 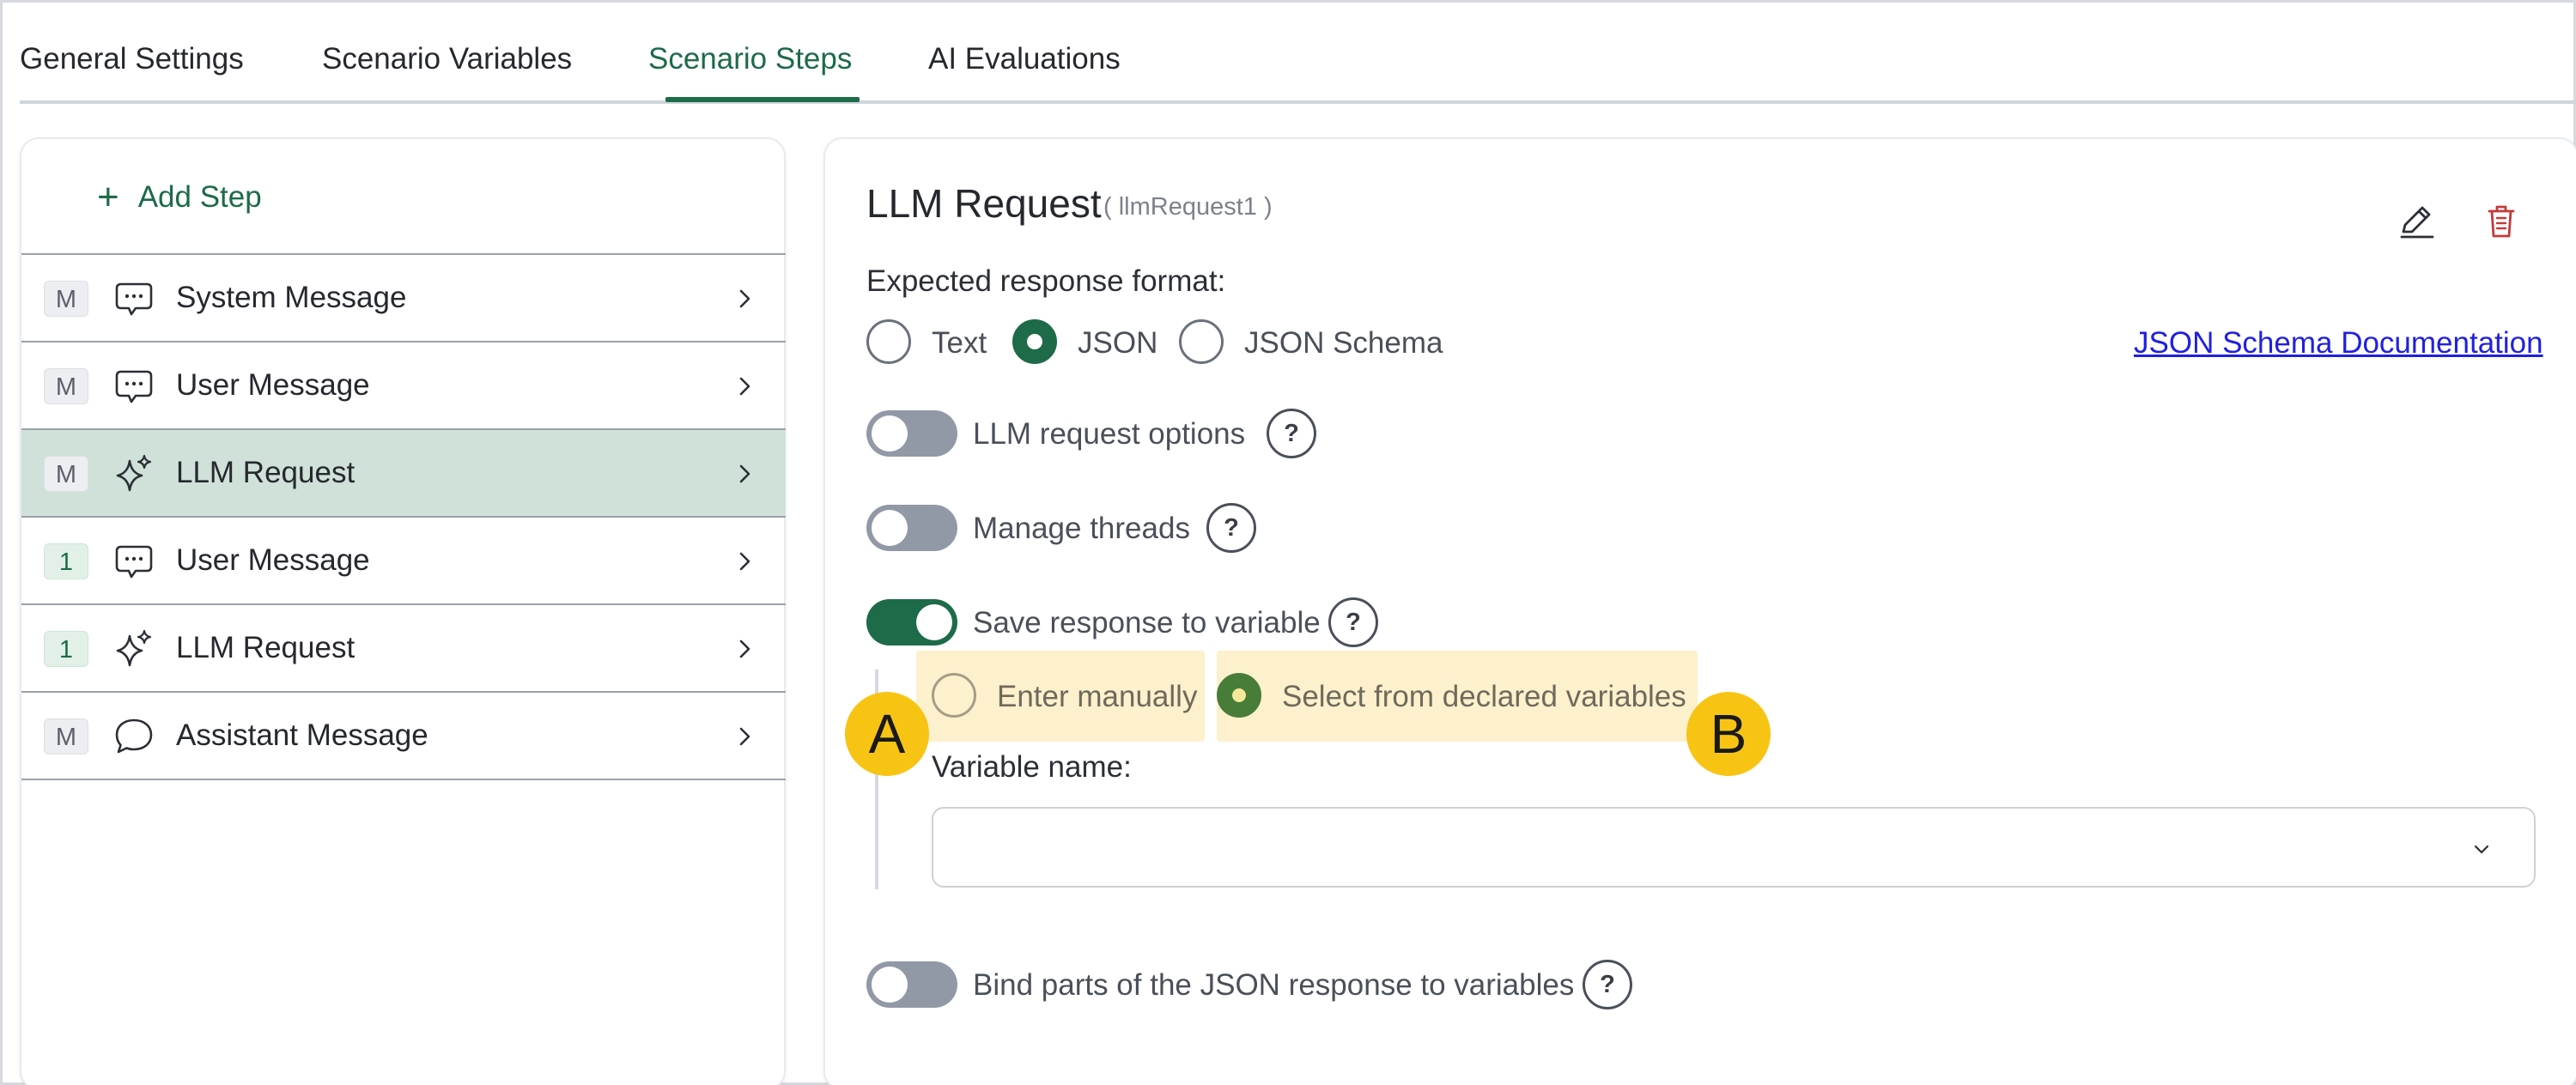 I want to click on llm-options-label: LLM request options, so click(x=1109, y=434).